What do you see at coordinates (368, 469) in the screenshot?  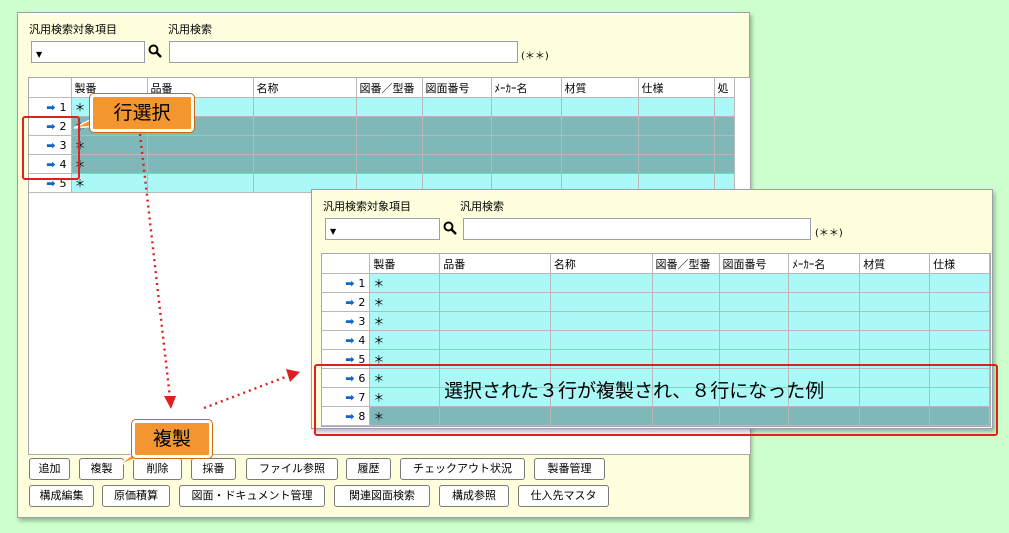 I see `history-button: 履歴` at bounding box center [368, 469].